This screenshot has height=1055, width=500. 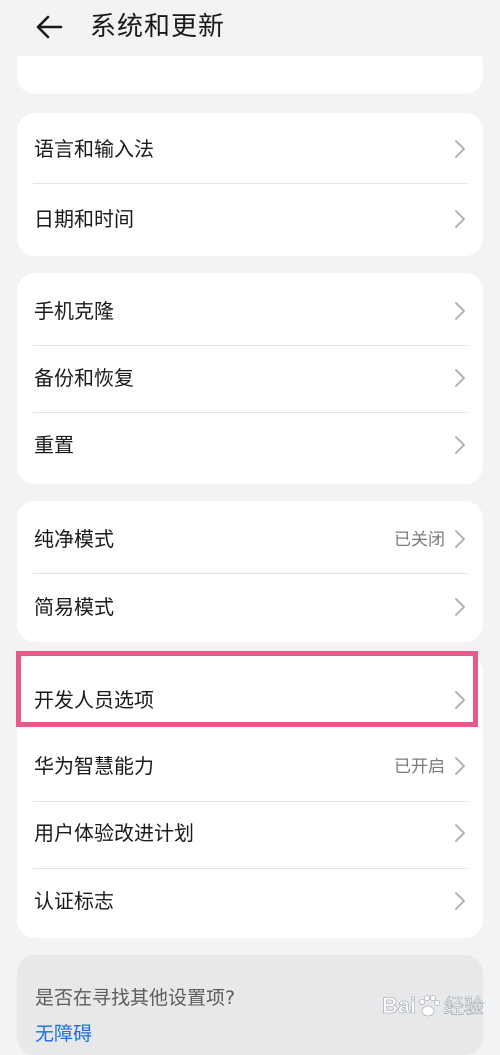 What do you see at coordinates (250, 903) in the screenshot?
I see `row-certification-marks: 认证标志` at bounding box center [250, 903].